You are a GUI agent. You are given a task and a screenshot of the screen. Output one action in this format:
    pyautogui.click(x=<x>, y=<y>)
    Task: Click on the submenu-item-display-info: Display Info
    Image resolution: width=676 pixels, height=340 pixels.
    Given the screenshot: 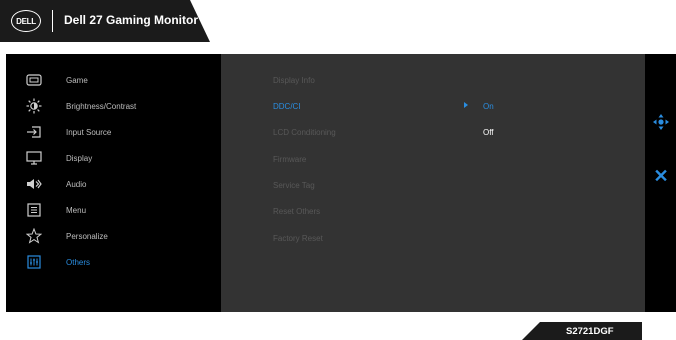 What is the action you would take?
    pyautogui.click(x=294, y=80)
    